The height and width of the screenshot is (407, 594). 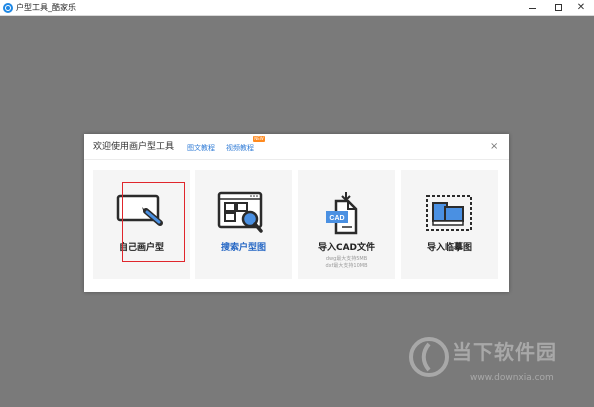 I want to click on dialog-header: 欢迎使用画户型工具 图文教程 视频教程 NEW ×, so click(x=296, y=147).